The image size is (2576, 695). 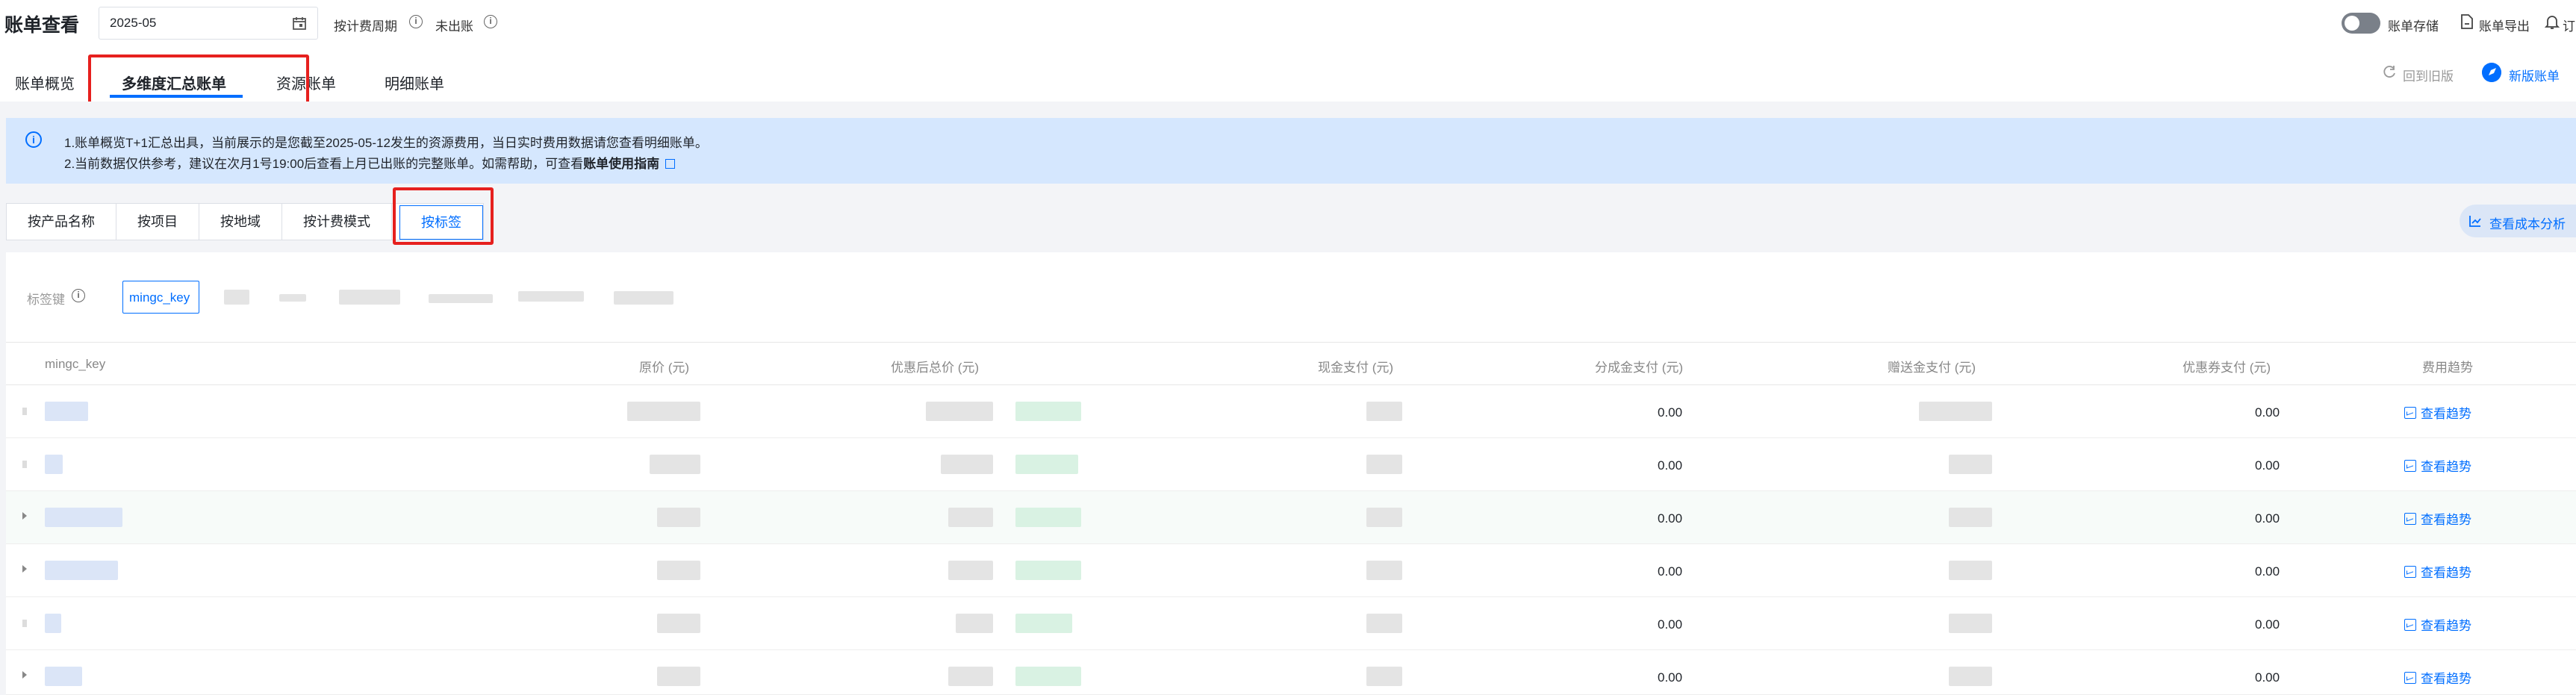 I want to click on bill-export-button: 账单导出, so click(x=2504, y=25).